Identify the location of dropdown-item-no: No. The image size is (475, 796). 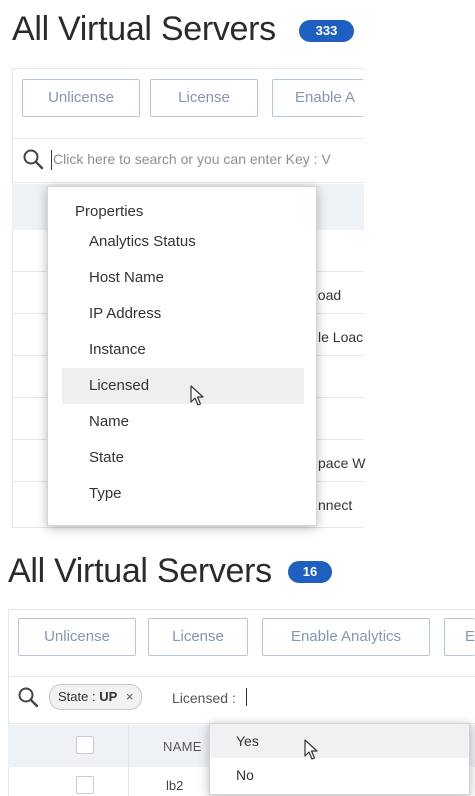
(339, 775).